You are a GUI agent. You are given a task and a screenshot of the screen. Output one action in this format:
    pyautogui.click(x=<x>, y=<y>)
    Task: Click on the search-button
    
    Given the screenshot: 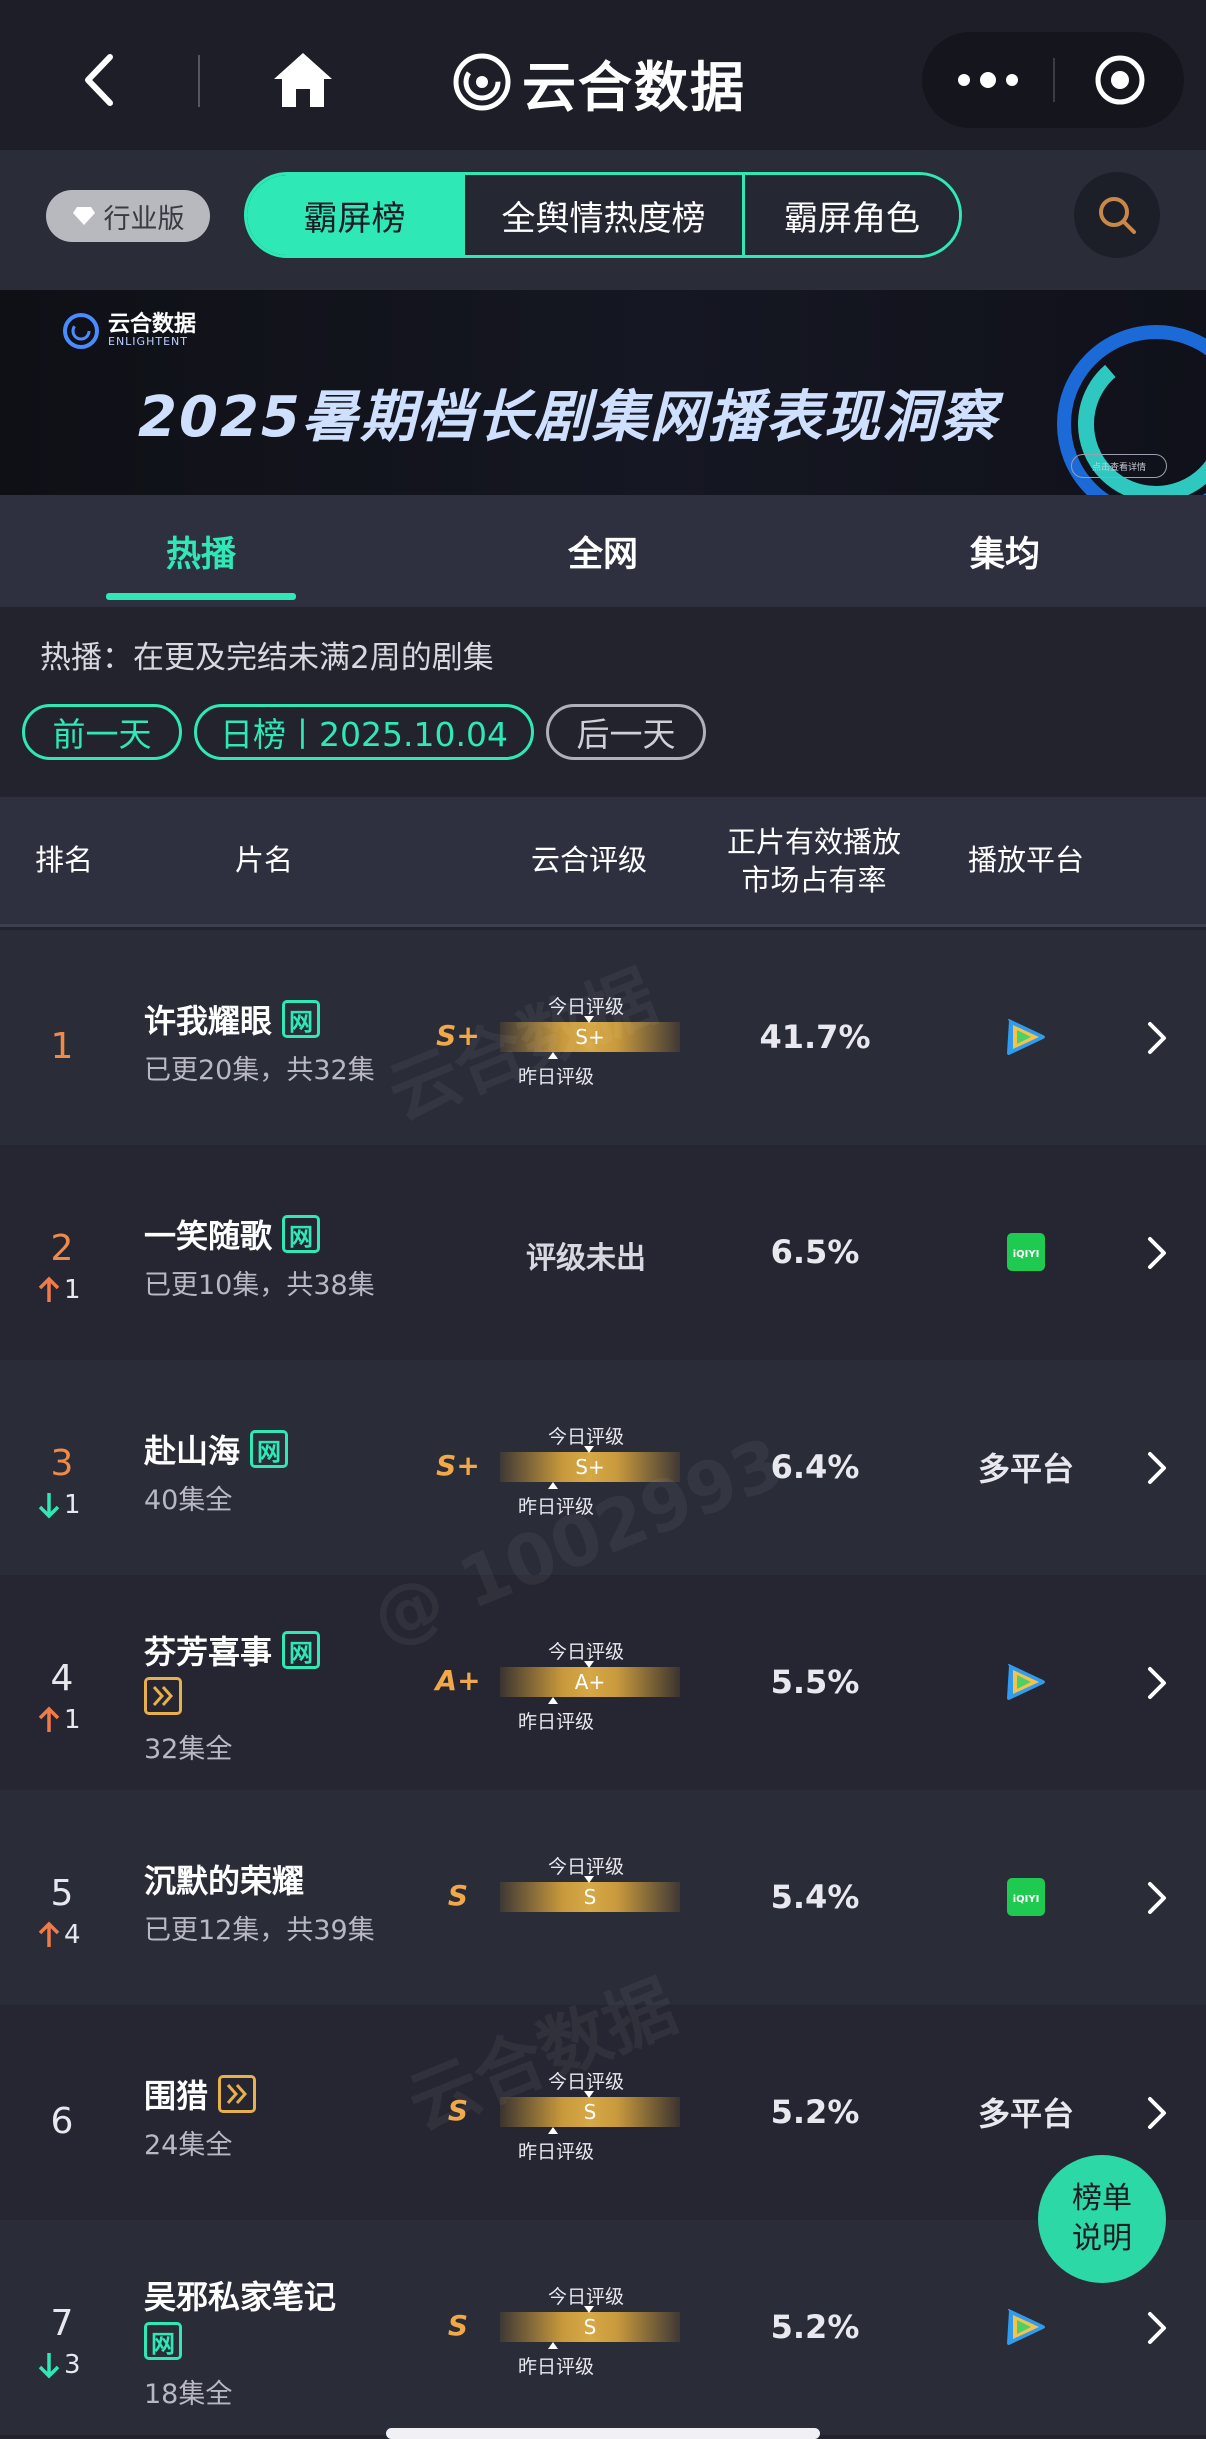 What is the action you would take?
    pyautogui.click(x=1117, y=215)
    